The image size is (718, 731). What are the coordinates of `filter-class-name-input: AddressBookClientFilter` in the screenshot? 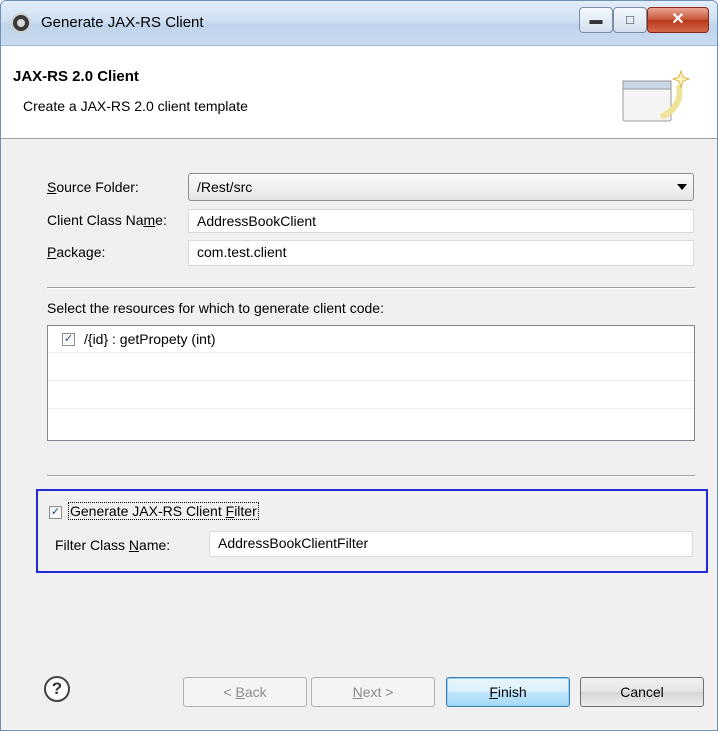 It's located at (451, 544).